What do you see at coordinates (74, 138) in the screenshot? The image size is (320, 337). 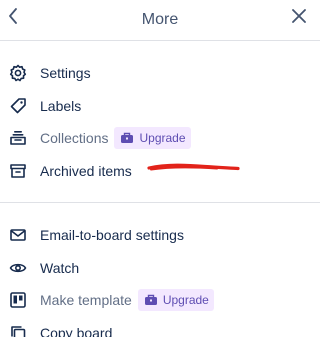 I see `menu-item-label: Collections` at bounding box center [74, 138].